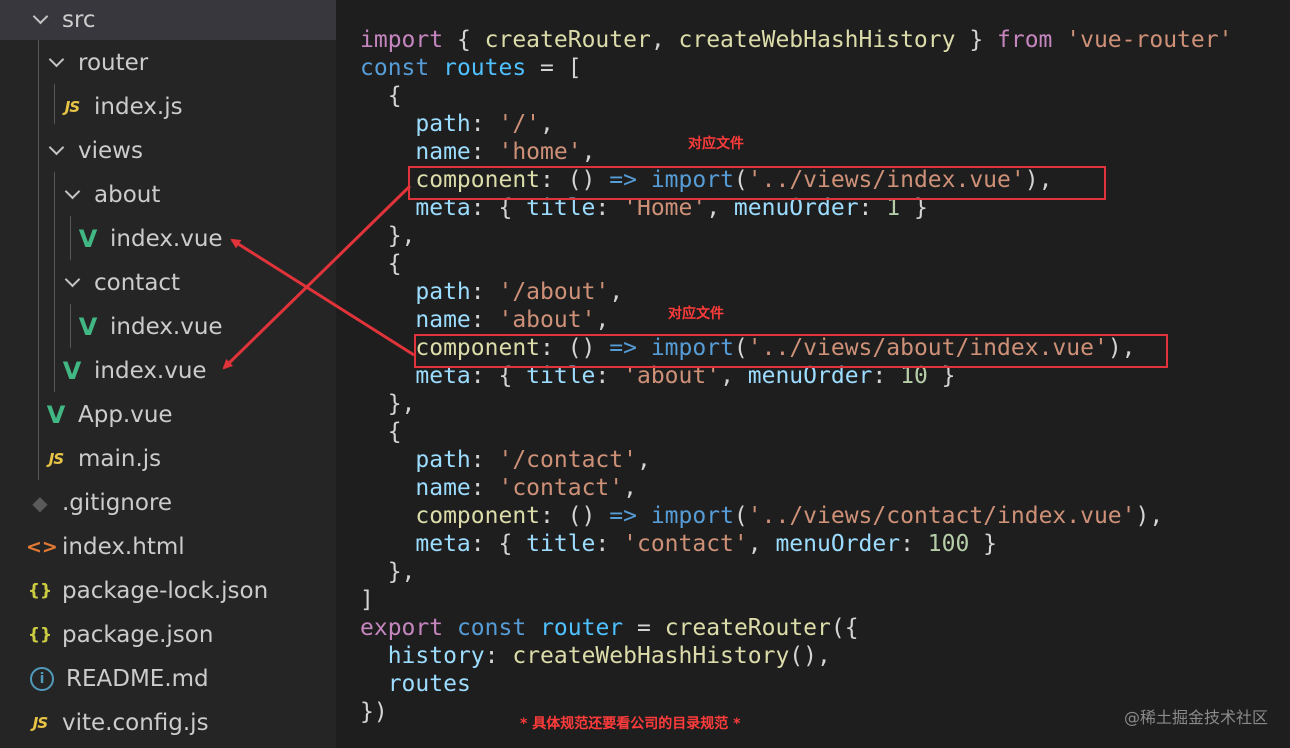 The width and height of the screenshot is (1290, 748). I want to click on code-line: export const router = createRouter({, so click(796, 628).